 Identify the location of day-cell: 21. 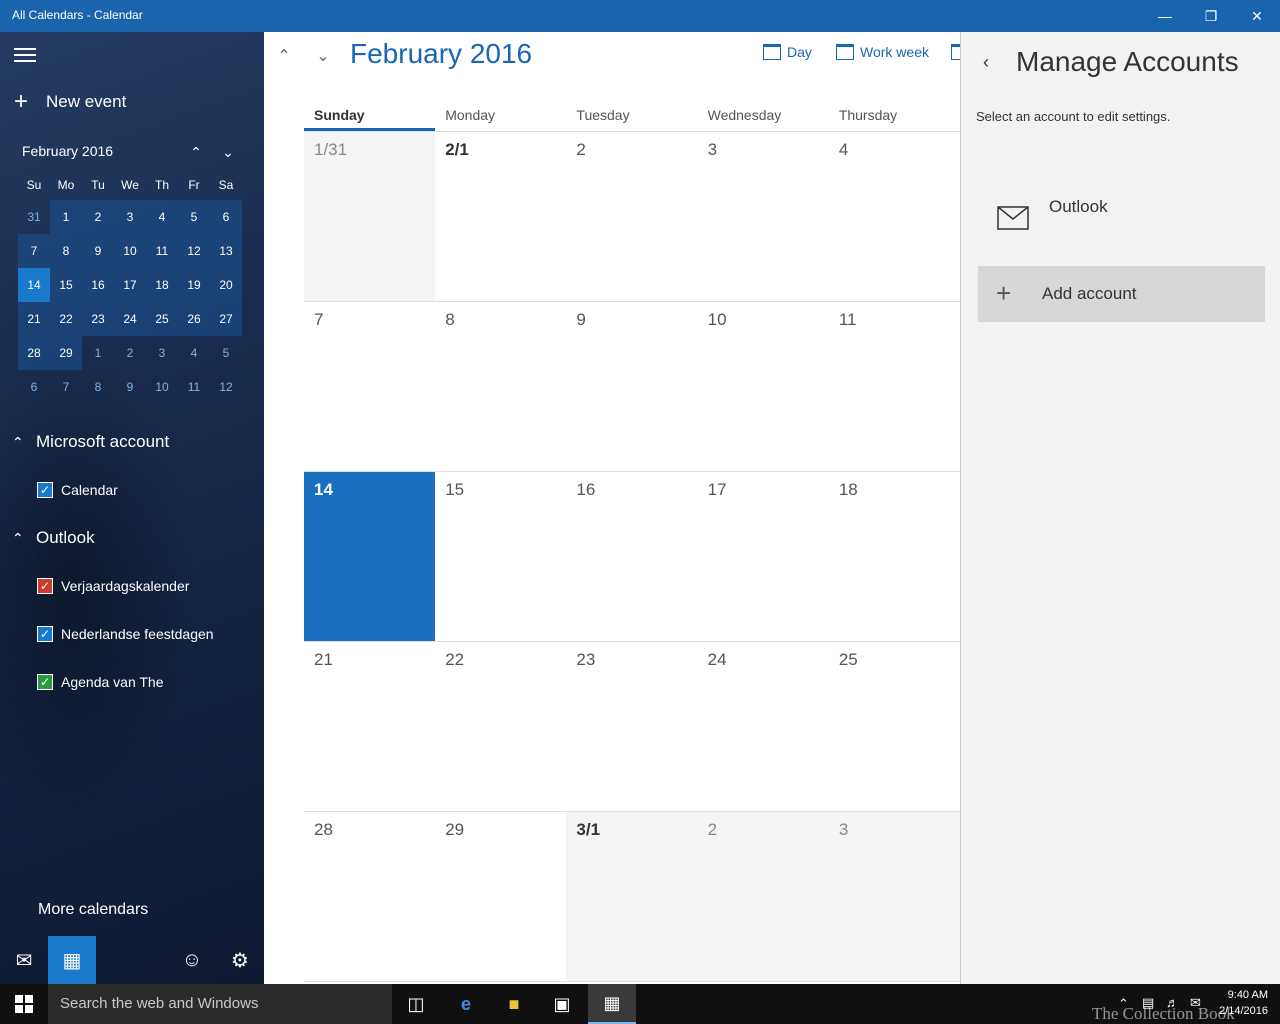
(369, 726).